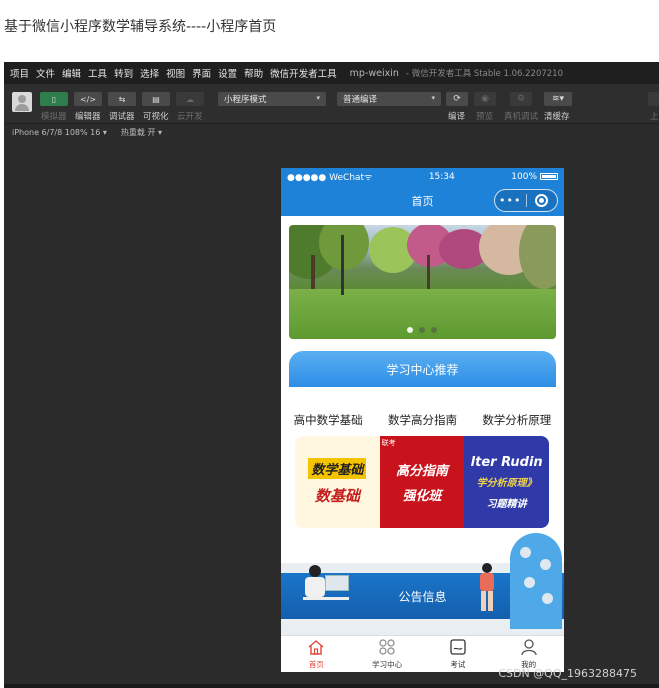  Describe the element at coordinates (536, 581) in the screenshot. I see `bubble-illustration` at that location.